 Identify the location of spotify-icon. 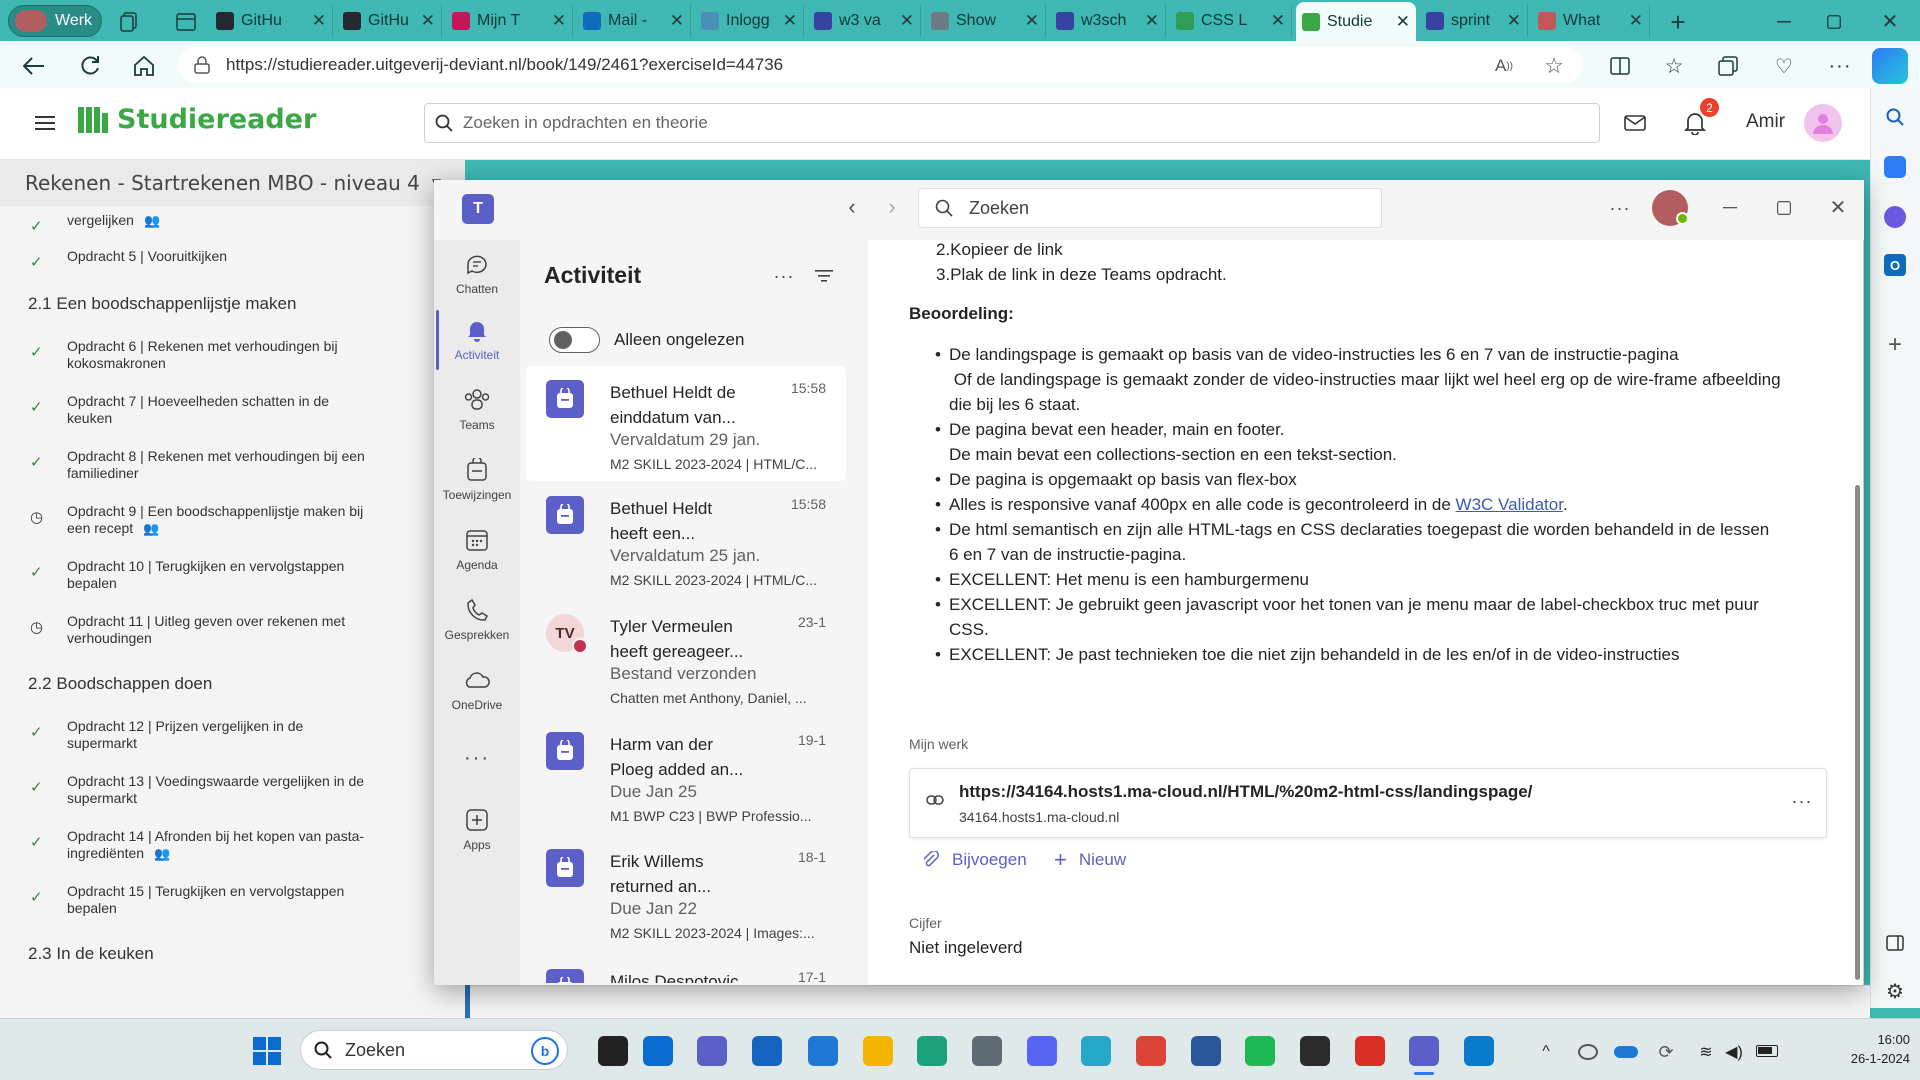
(1260, 1051).